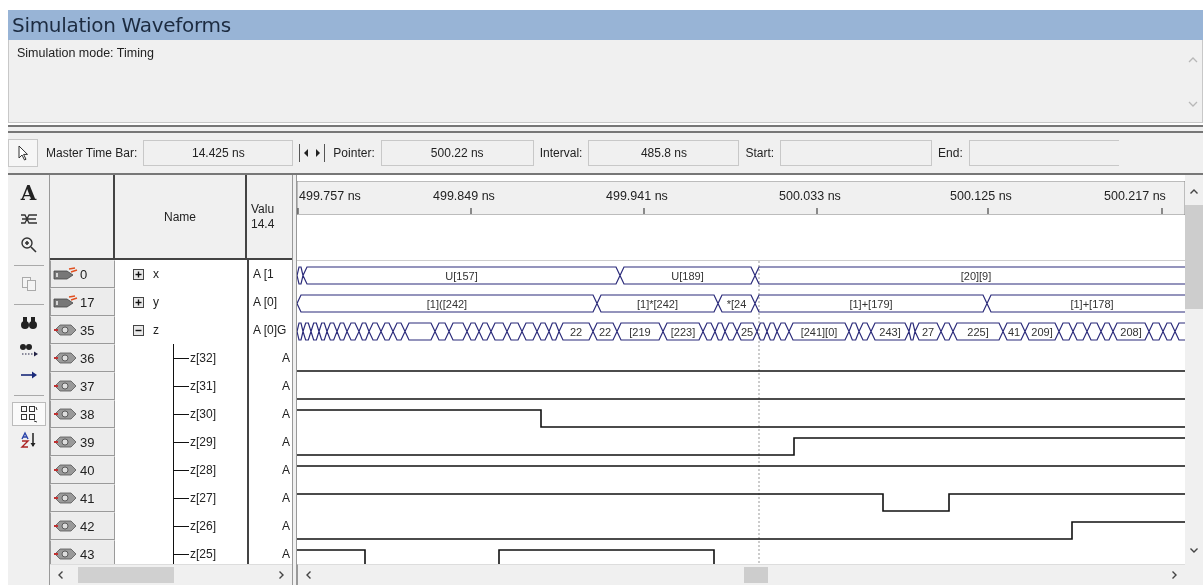 This screenshot has height=585, width=1203. What do you see at coordinates (203, 498) in the screenshot?
I see `signal-name: z[27]` at bounding box center [203, 498].